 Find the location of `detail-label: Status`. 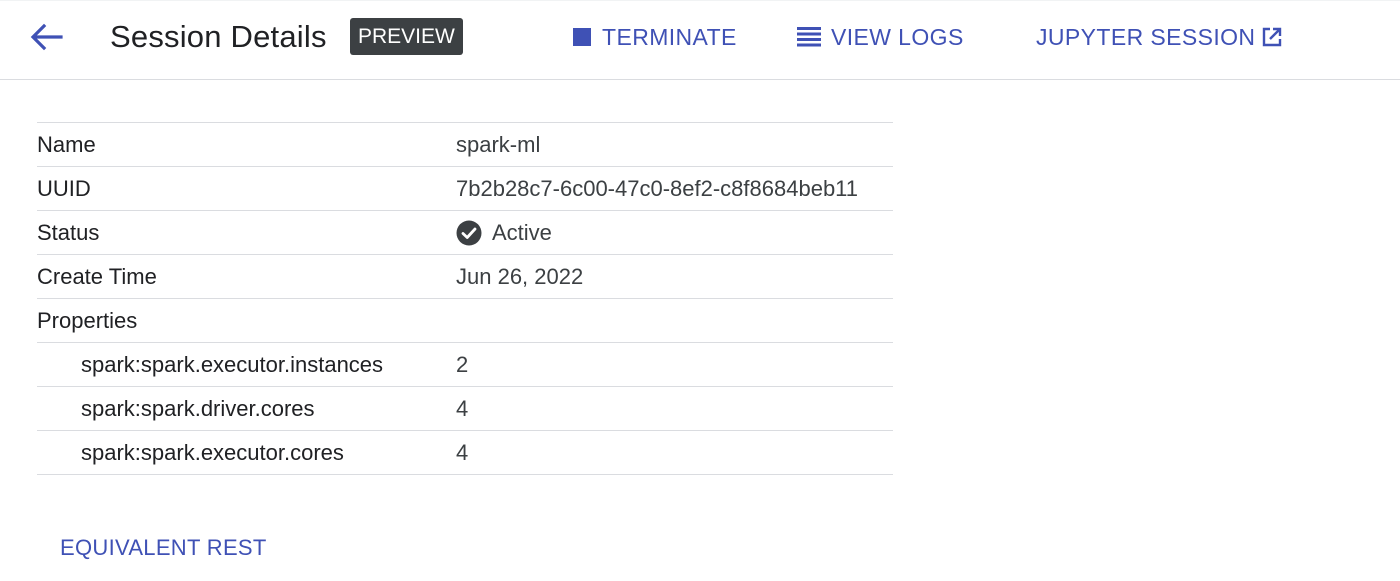

detail-label: Status is located at coordinates (68, 232).